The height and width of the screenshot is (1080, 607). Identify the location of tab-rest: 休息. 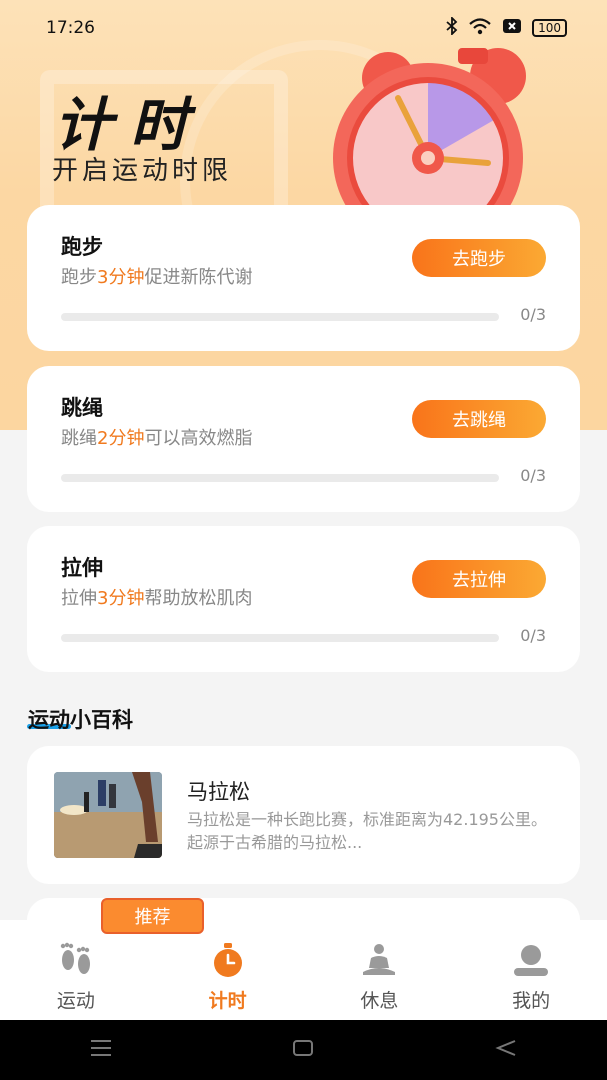
(380, 970).